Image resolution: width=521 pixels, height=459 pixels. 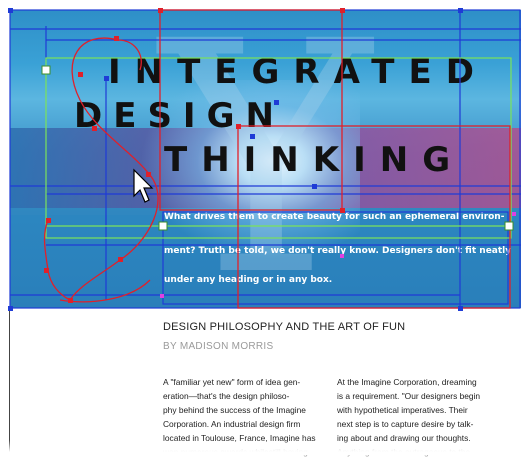 I want to click on column-2-line: with hypothetical imperatives. Their, so click(x=402, y=410).